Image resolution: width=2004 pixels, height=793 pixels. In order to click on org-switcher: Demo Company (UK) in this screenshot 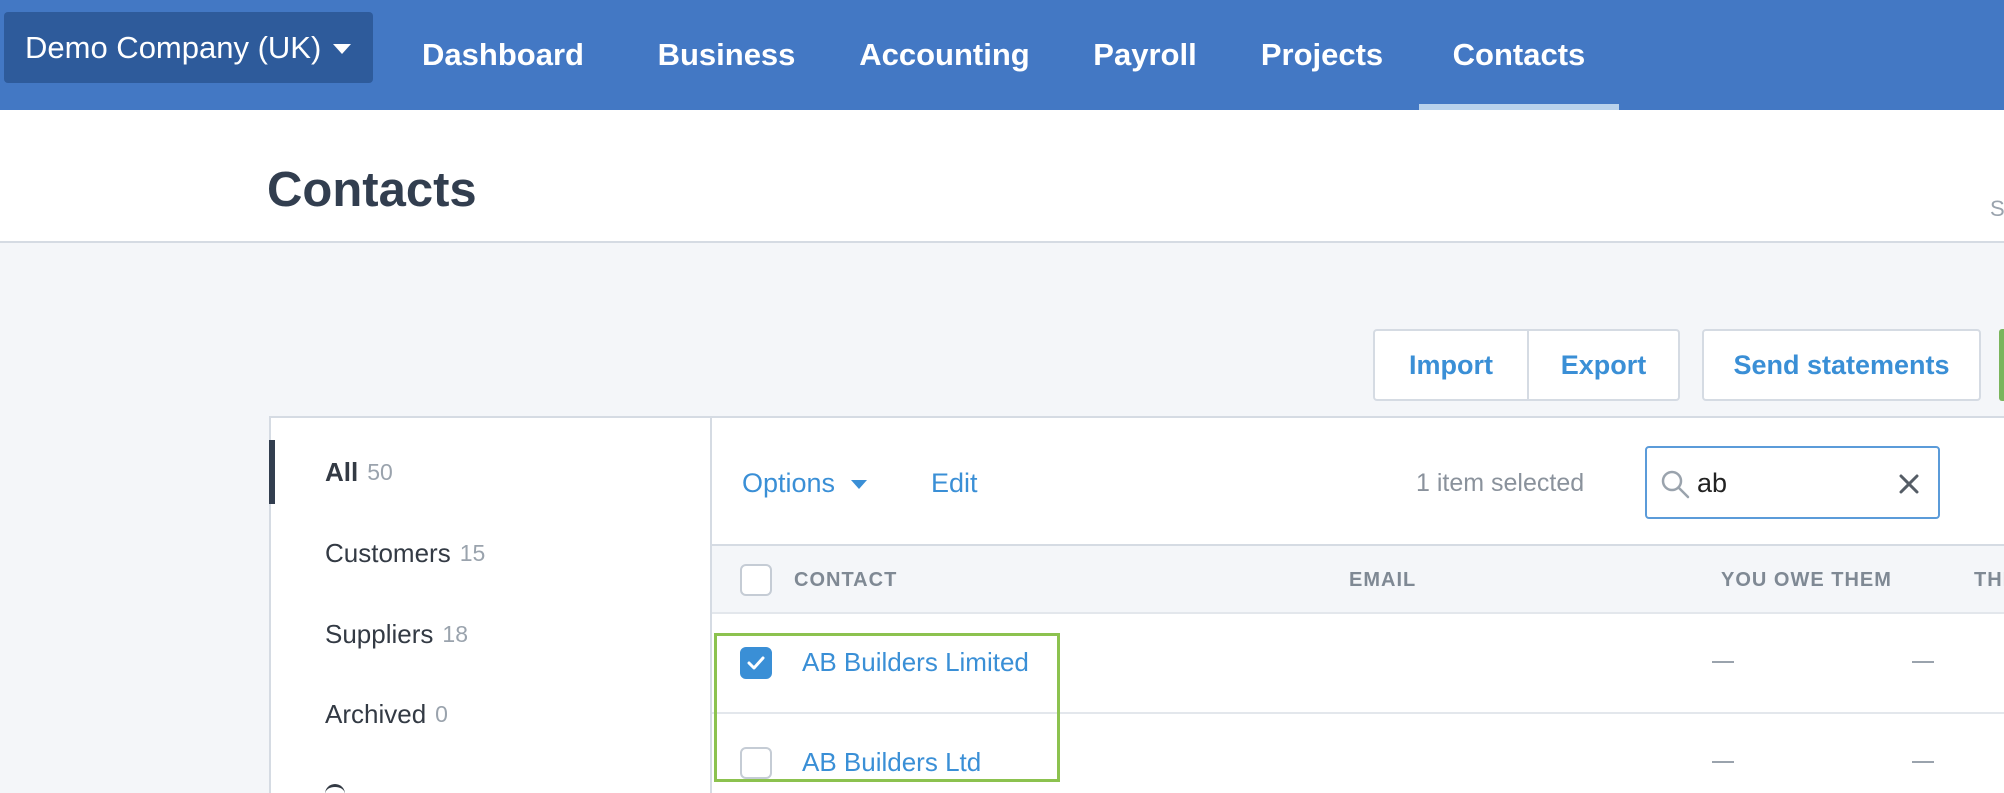, I will do `click(188, 47)`.